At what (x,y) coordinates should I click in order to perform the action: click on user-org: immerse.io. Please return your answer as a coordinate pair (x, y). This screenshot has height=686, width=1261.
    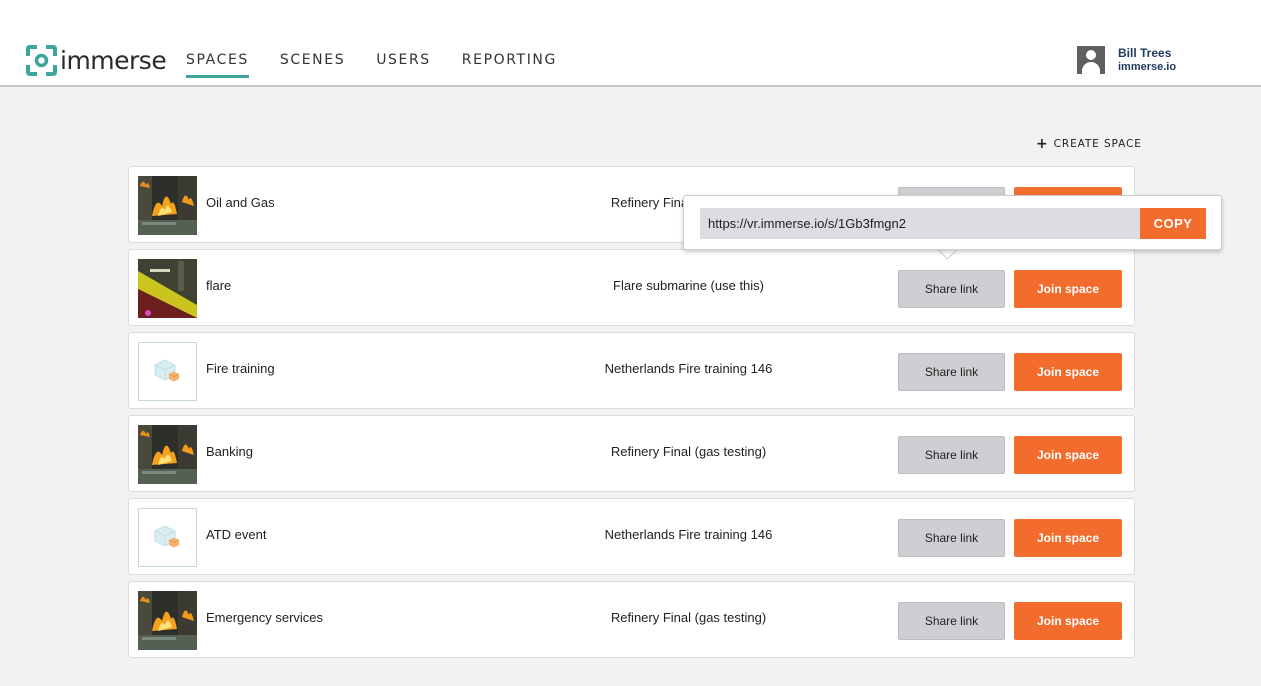
    Looking at the image, I should click on (1147, 66).